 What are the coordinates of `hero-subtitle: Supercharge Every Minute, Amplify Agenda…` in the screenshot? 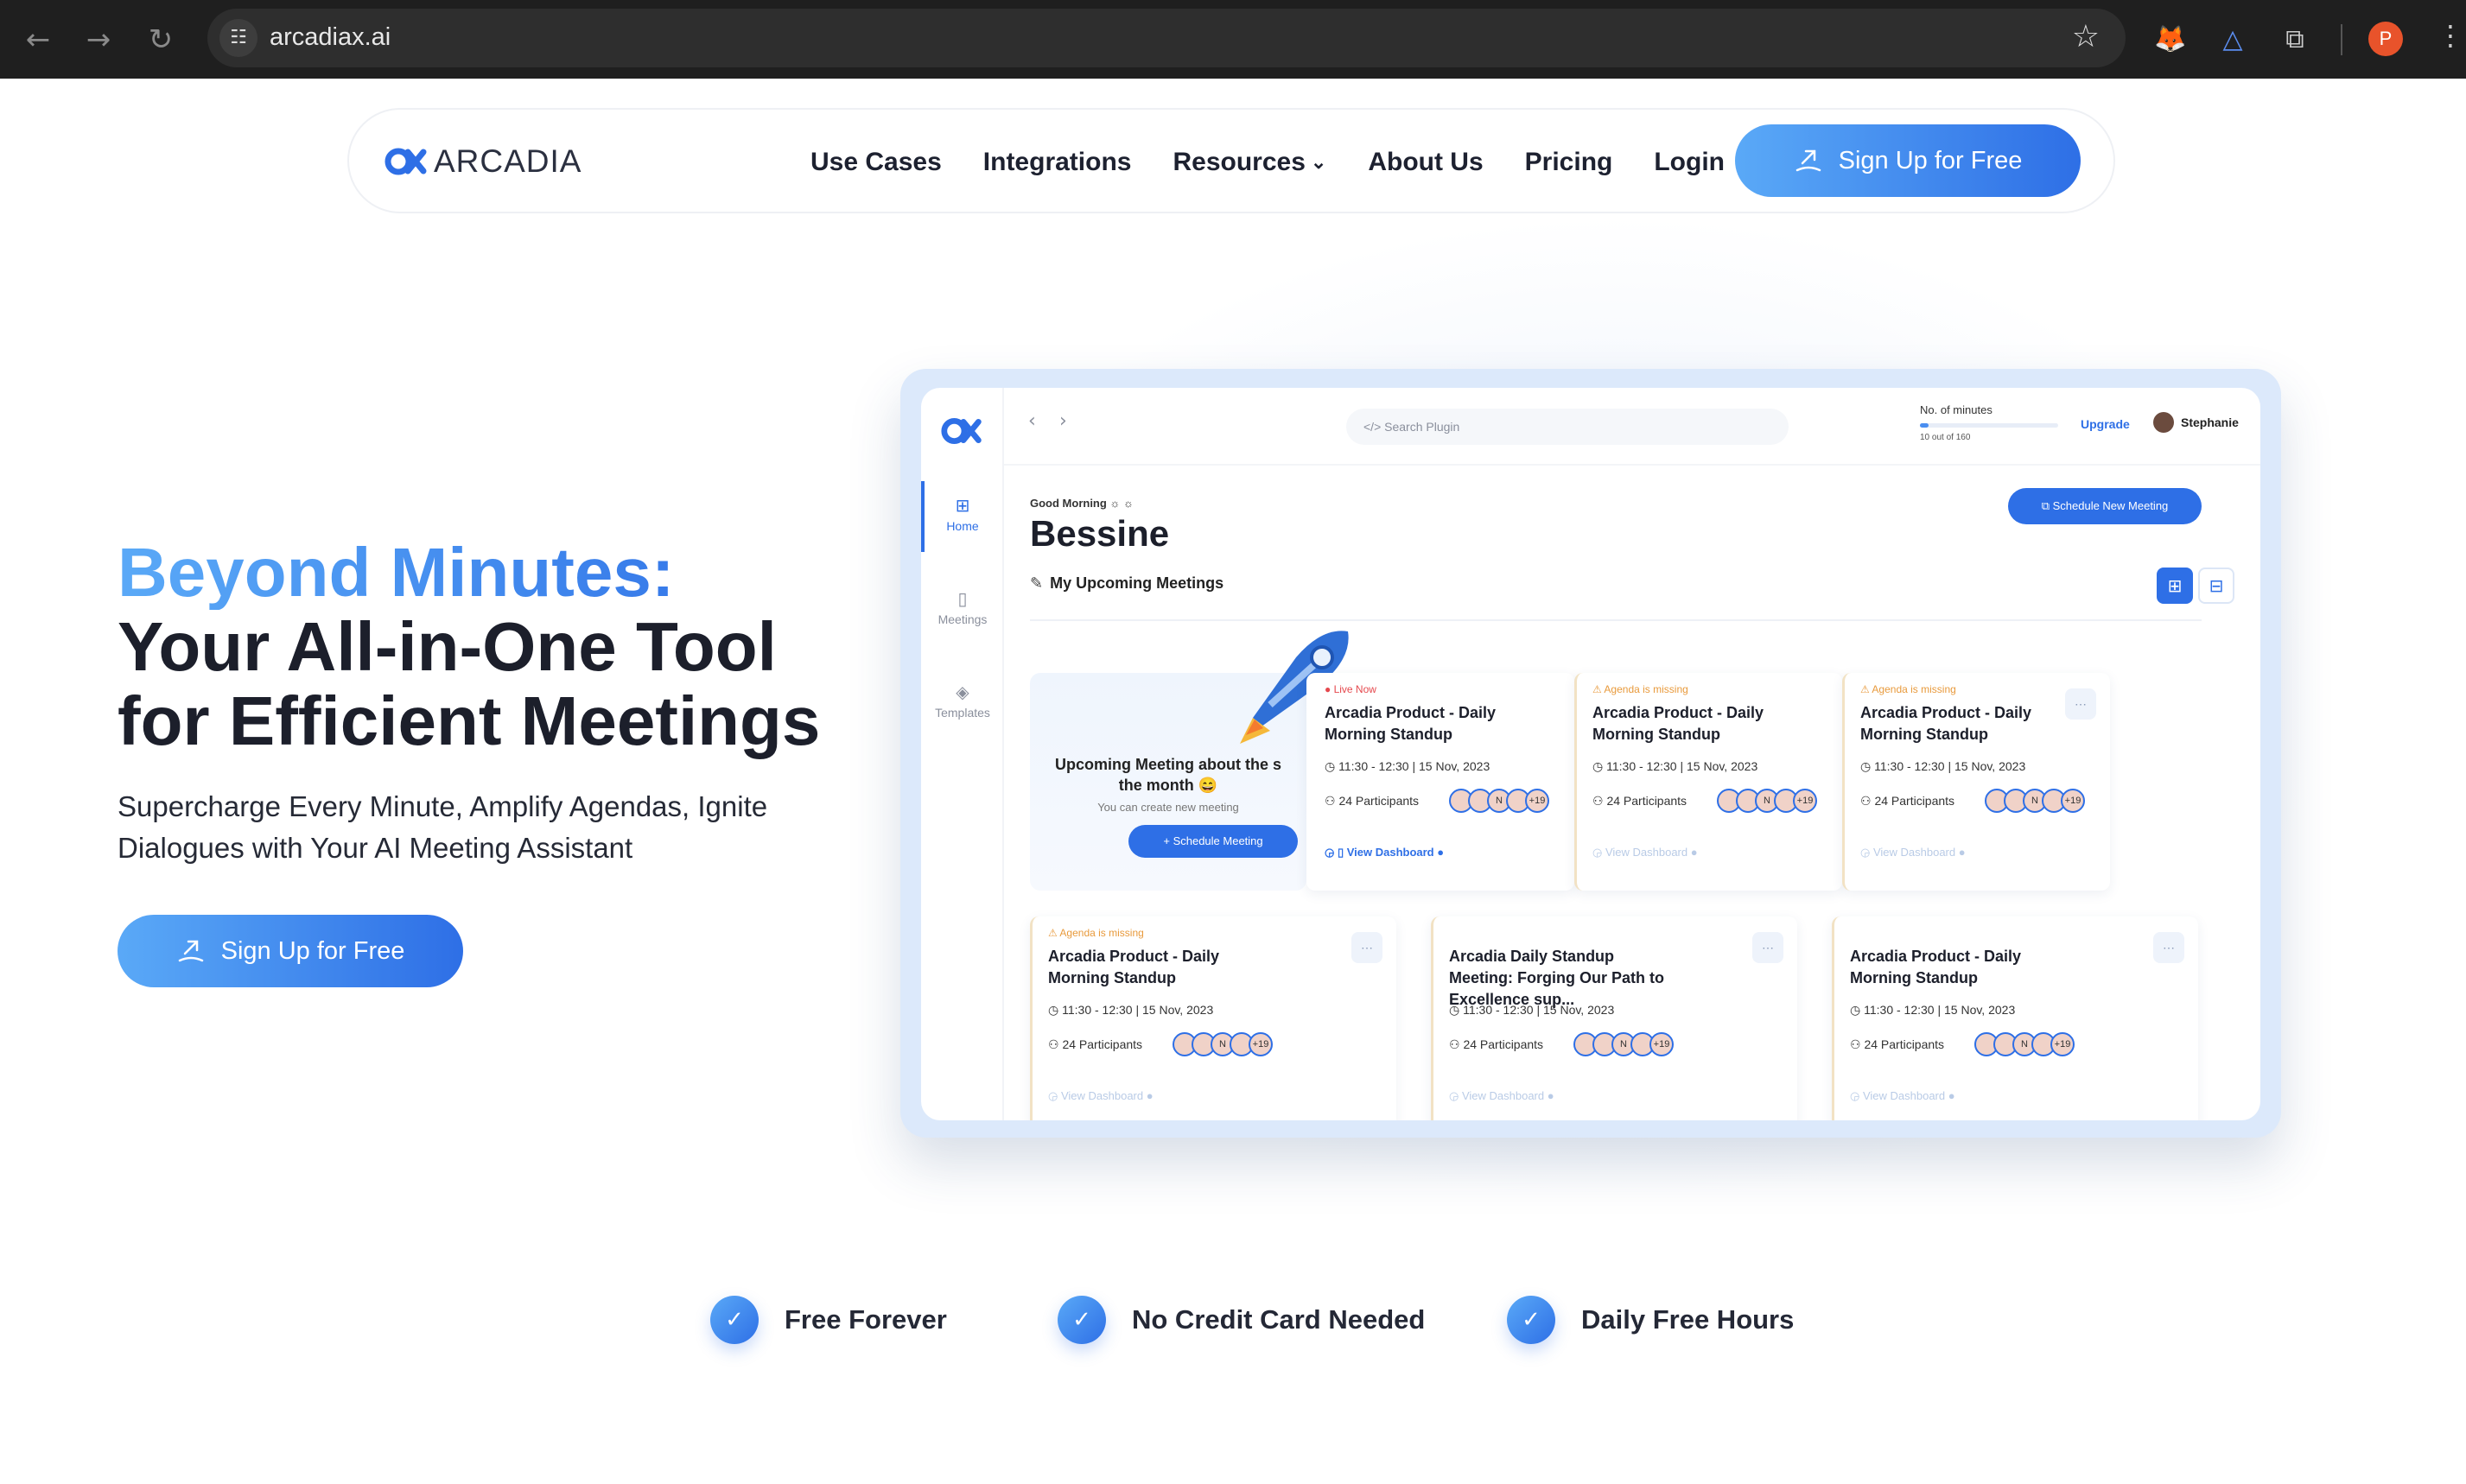 It's located at (443, 827).